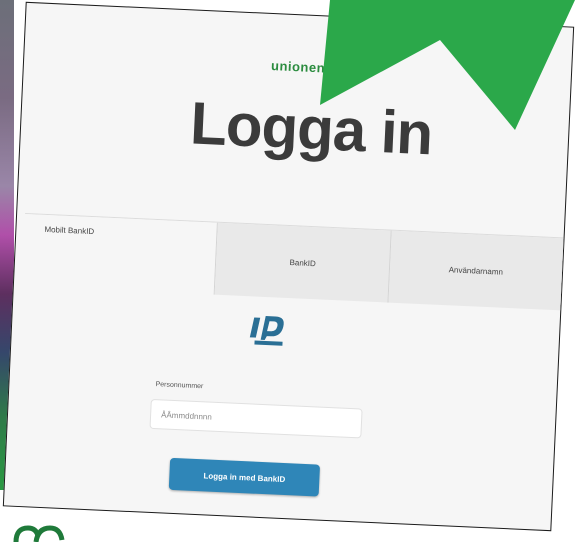 Image resolution: width=575 pixels, height=542 pixels. What do you see at coordinates (476, 270) in the screenshot?
I see `tab-anvandarnamn: Användarnamn` at bounding box center [476, 270].